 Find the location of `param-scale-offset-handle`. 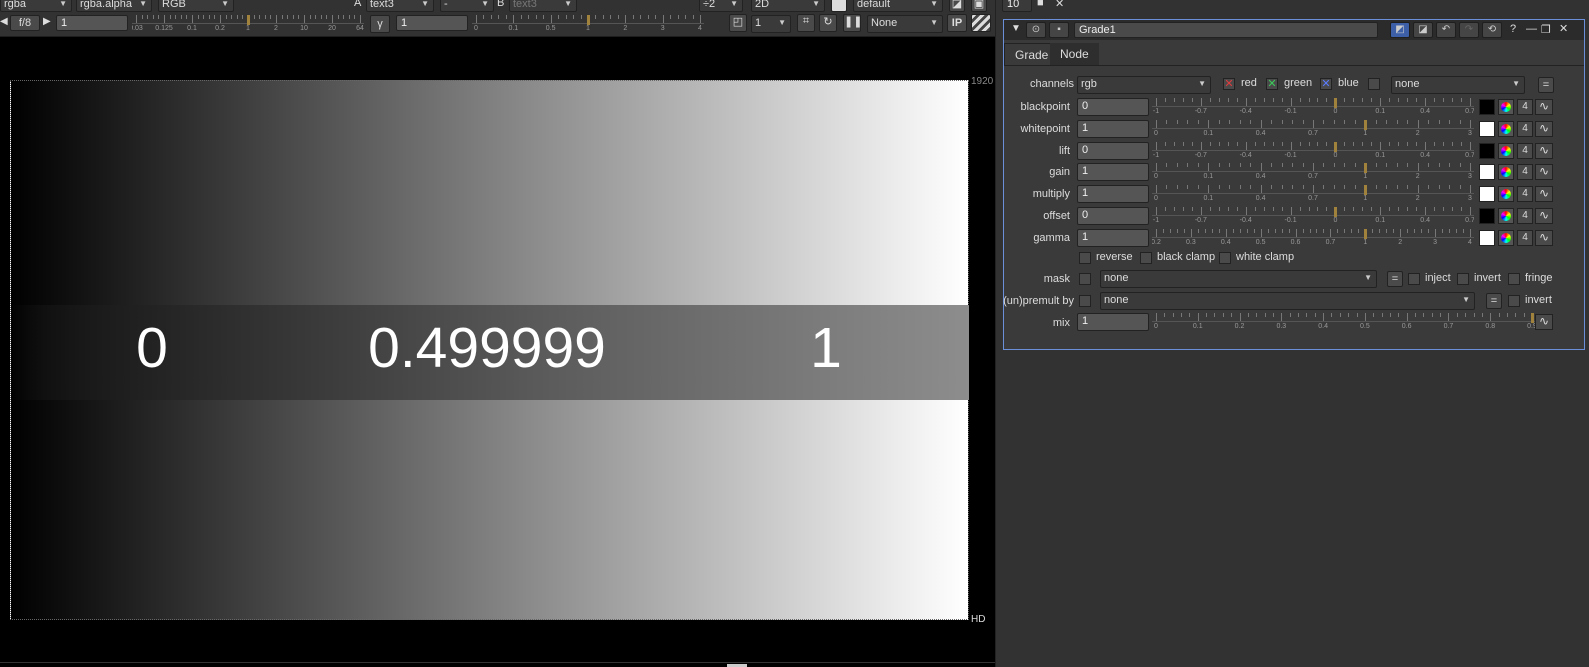

param-scale-offset-handle is located at coordinates (1336, 212).